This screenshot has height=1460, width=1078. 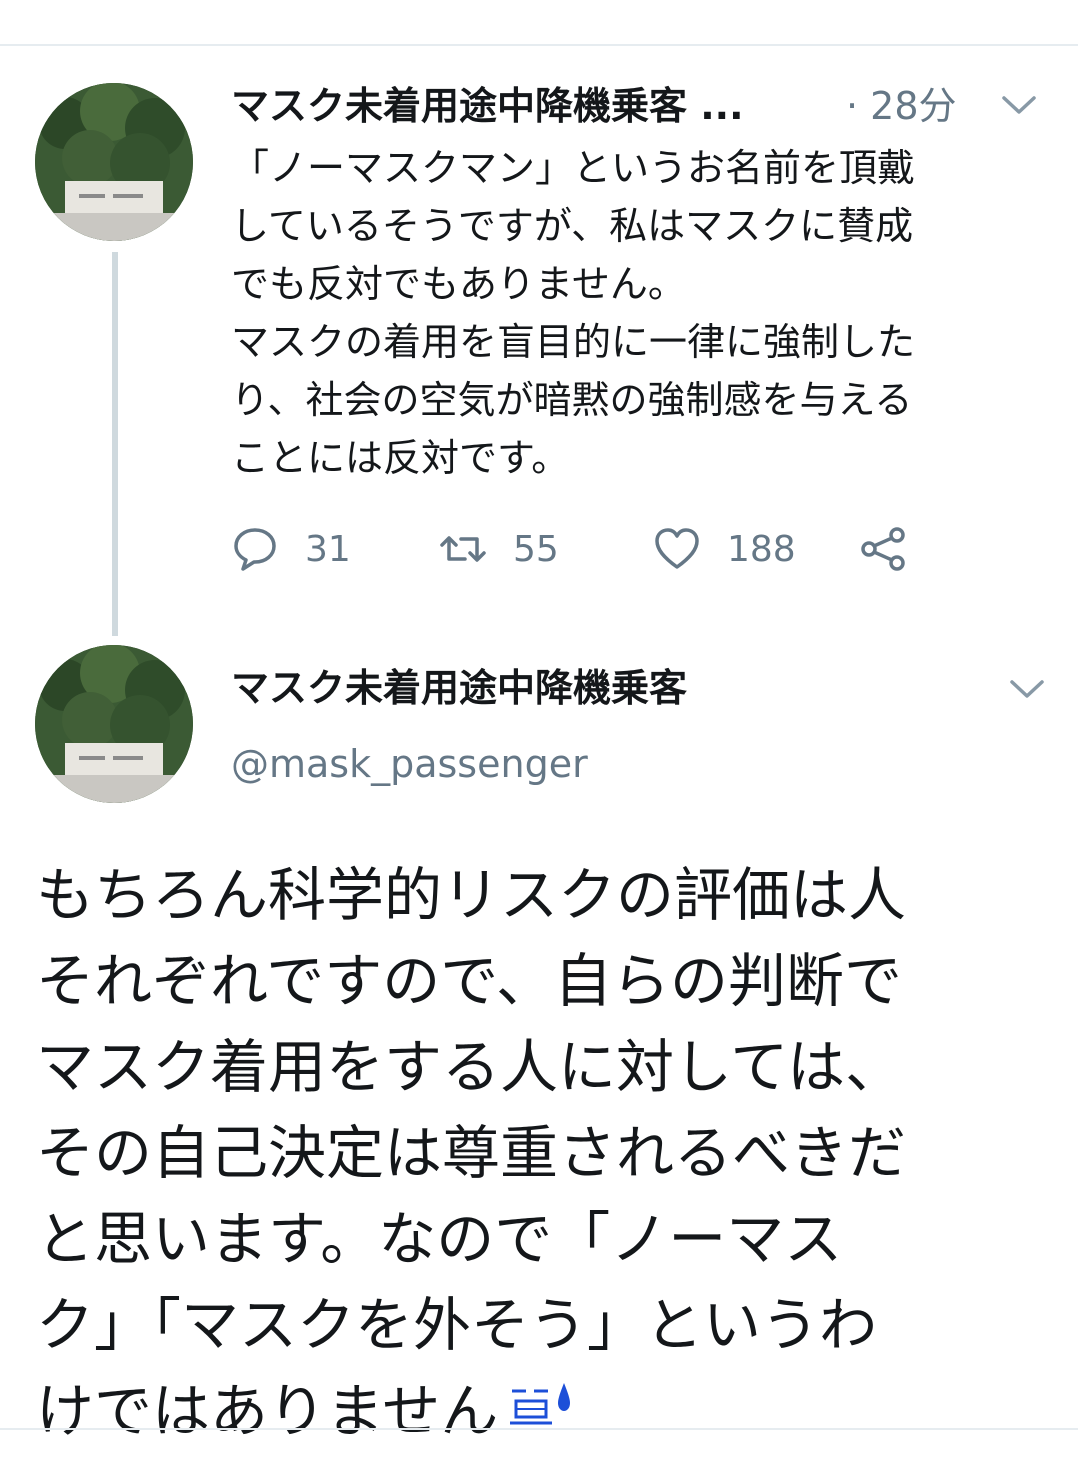 I want to click on share-button, so click(x=883, y=549).